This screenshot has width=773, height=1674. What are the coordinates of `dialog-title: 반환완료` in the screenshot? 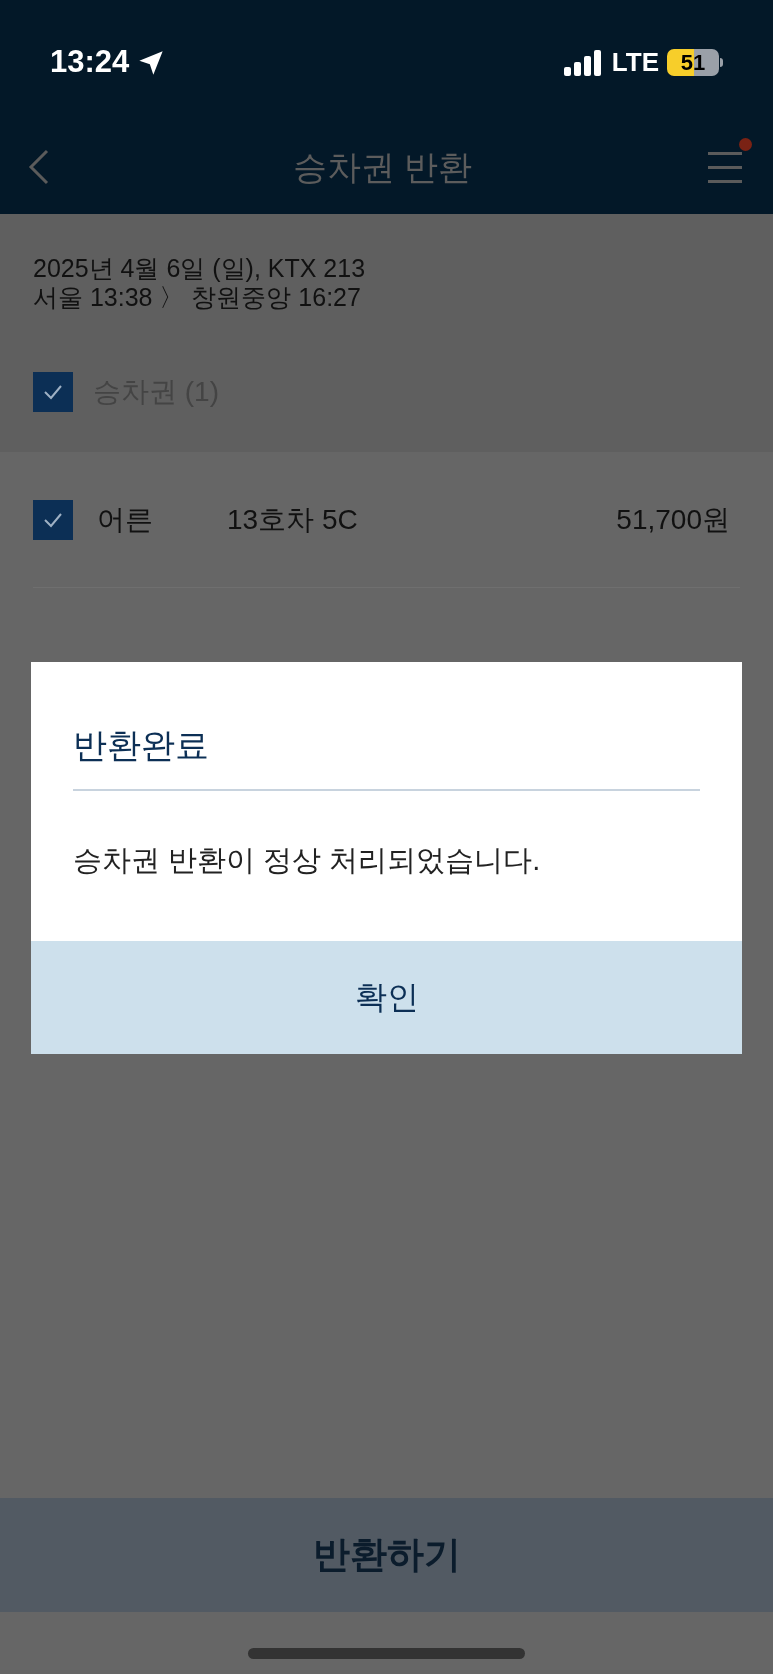 It's located at (386, 755).